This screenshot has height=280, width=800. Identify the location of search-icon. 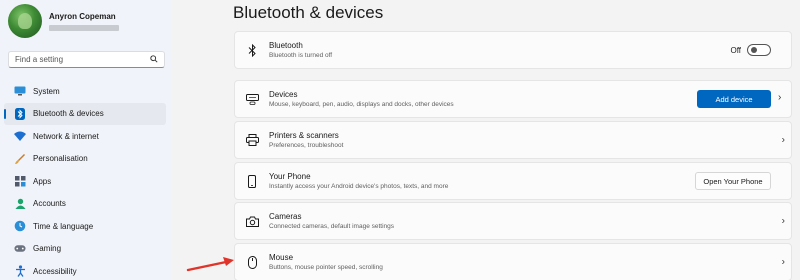
(154, 59).